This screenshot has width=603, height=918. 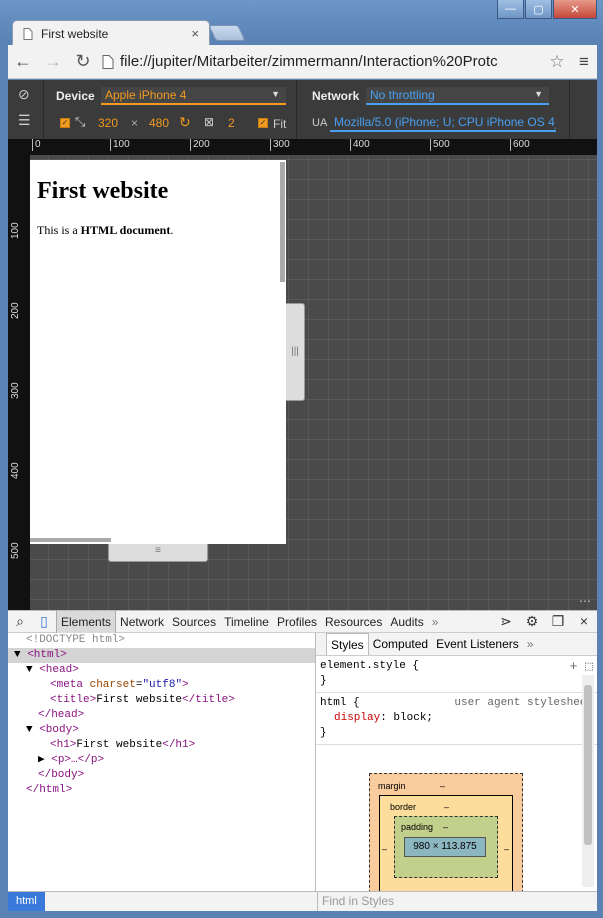 I want to click on ua-label: UA, so click(x=320, y=123).